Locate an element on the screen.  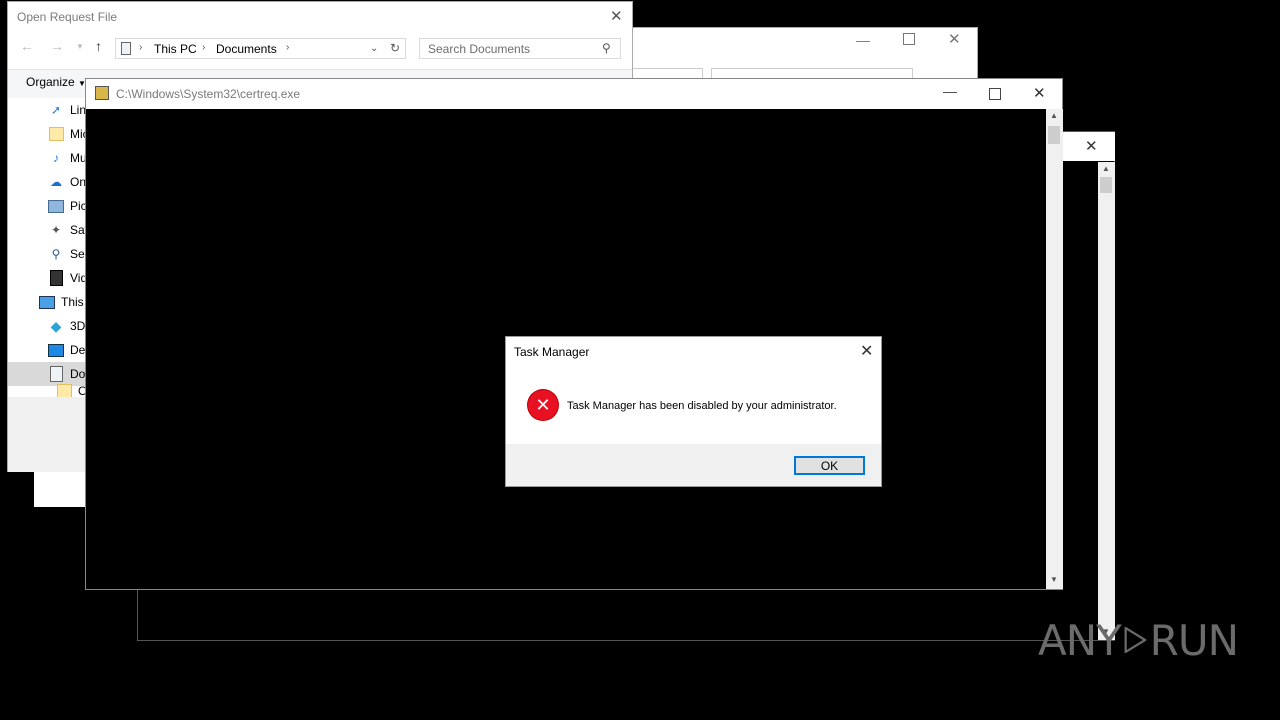
refresh-icon: ↻ is located at coordinates (395, 48).